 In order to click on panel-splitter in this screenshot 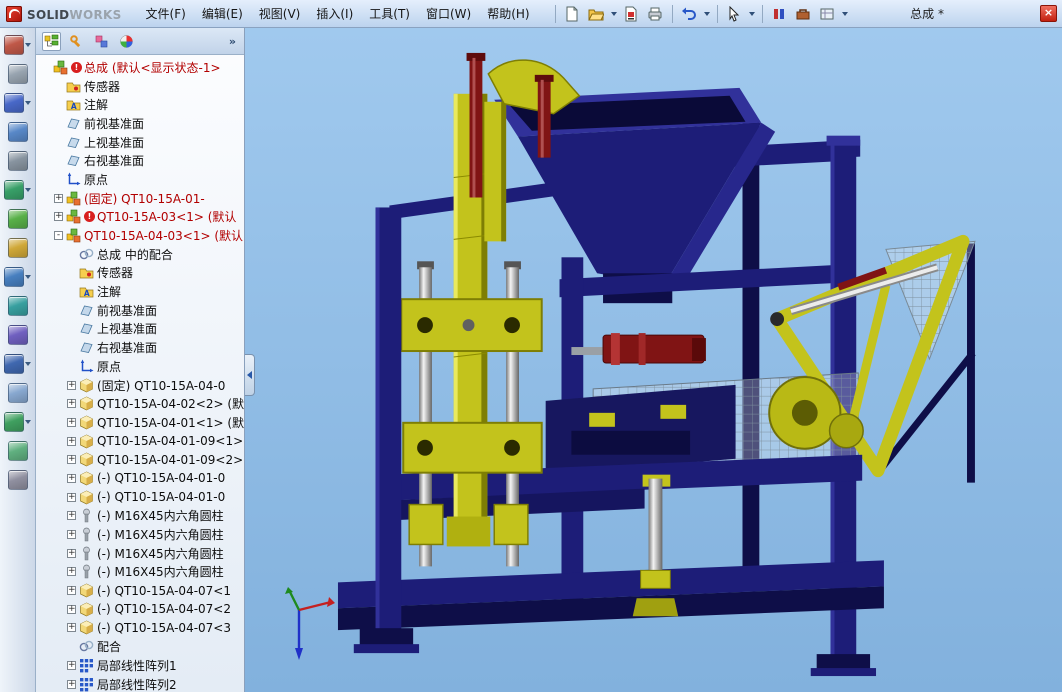, I will do `click(250, 375)`.